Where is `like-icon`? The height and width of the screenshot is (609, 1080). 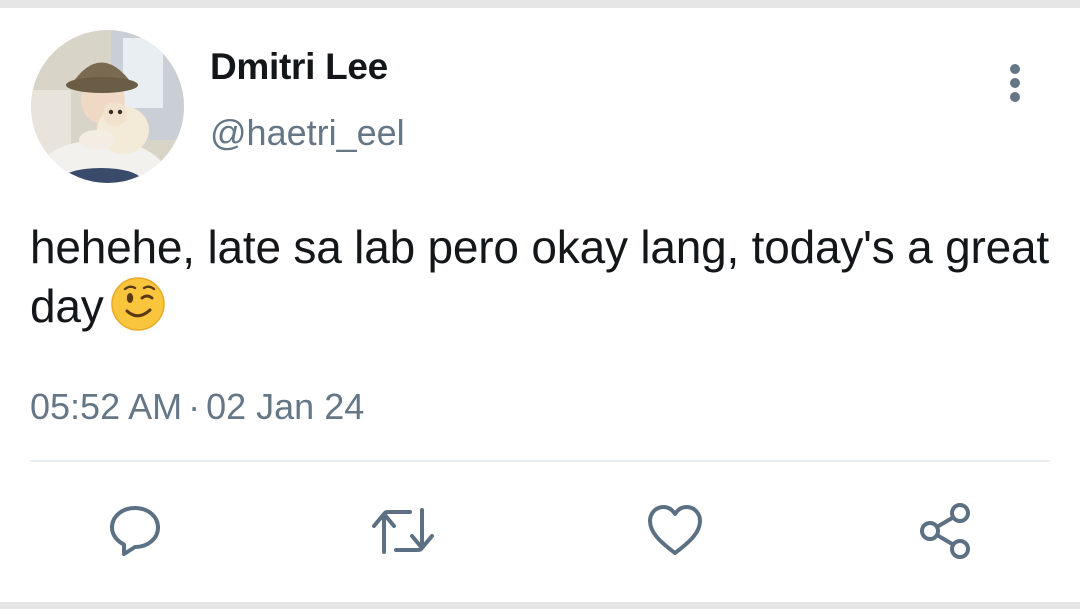
like-icon is located at coordinates (675, 530).